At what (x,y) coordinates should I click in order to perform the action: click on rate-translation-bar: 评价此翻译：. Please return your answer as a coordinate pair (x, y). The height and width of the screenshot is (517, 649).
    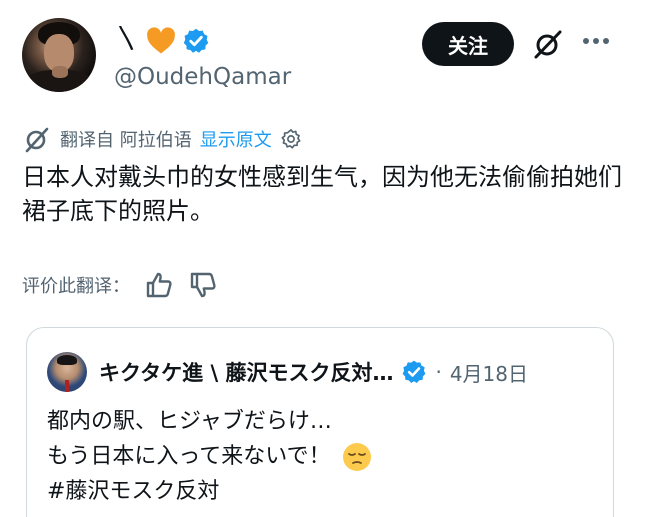
    Looking at the image, I should click on (120, 285).